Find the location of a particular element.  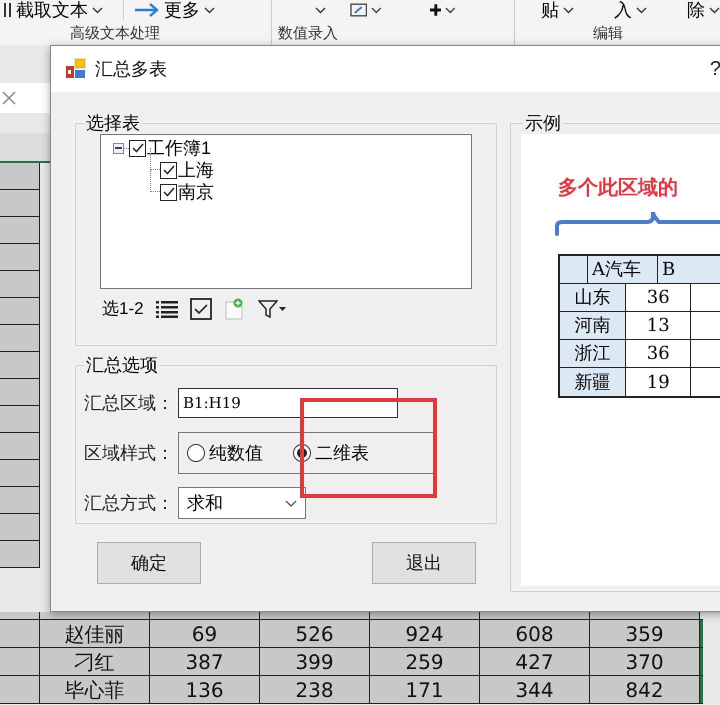

field-label: 汇总方式： is located at coordinates (129, 503).